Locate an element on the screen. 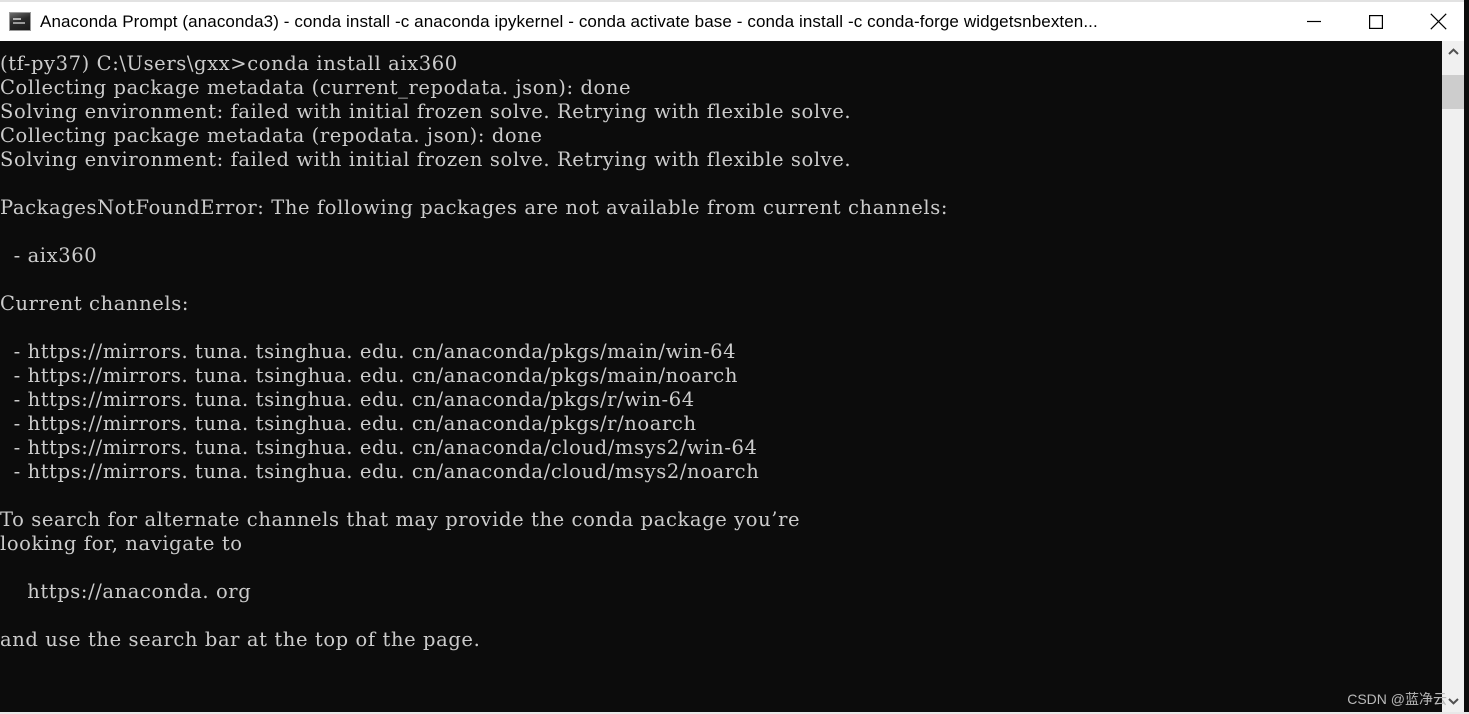 The image size is (1469, 714). console-icon is located at coordinates (20, 21).